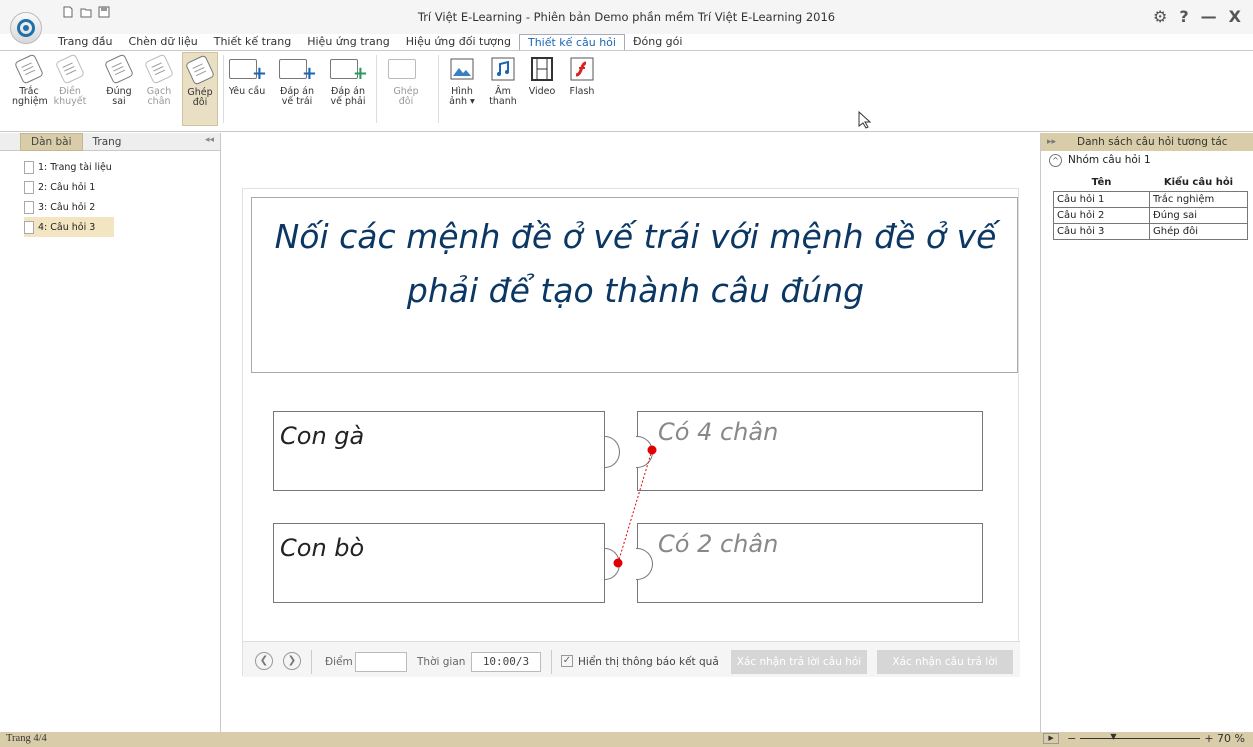 This screenshot has width=1253, height=747. Describe the element at coordinates (67, 207) in the screenshot. I see `outline-item-label: 3: Câu hỏi 2` at that location.